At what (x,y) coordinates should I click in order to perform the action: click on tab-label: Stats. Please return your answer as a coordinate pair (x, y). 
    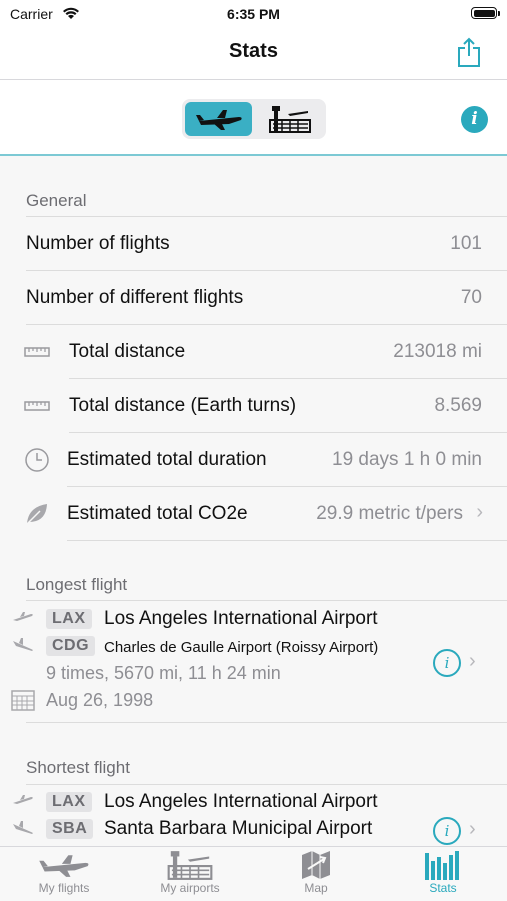
    Looking at the image, I should click on (443, 888).